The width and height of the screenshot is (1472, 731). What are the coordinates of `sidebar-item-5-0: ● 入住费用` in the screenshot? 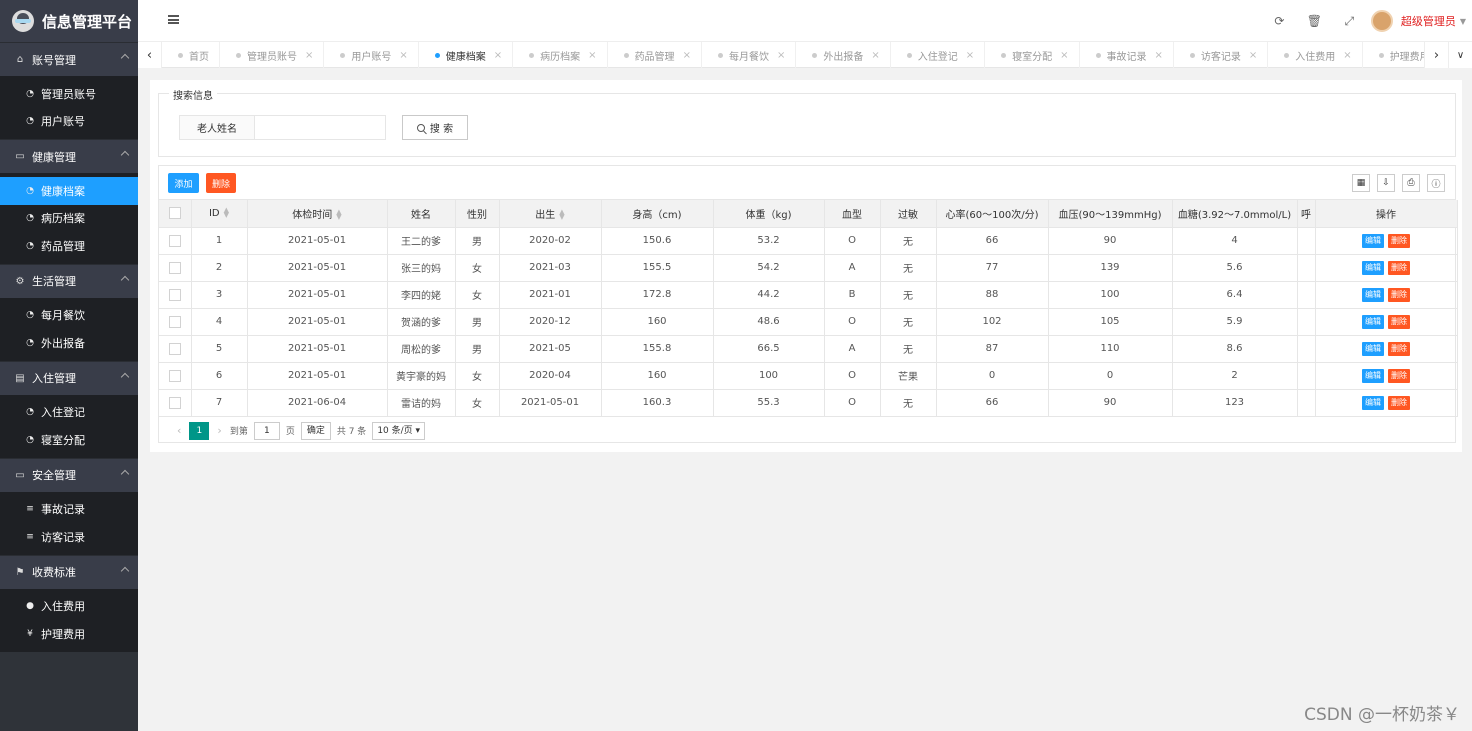 It's located at (69, 607).